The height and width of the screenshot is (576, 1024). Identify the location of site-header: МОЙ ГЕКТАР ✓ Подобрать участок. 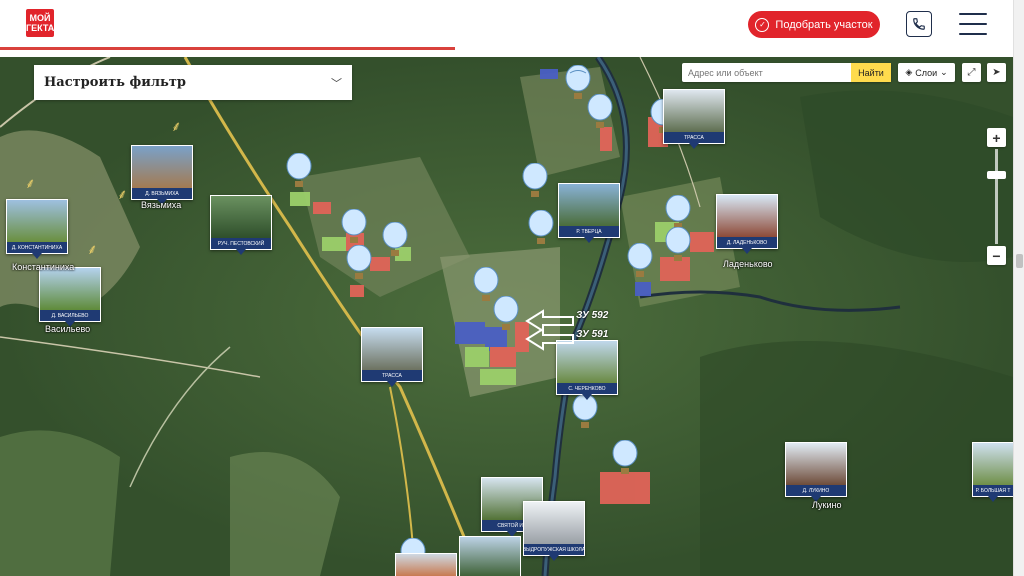
(506, 28).